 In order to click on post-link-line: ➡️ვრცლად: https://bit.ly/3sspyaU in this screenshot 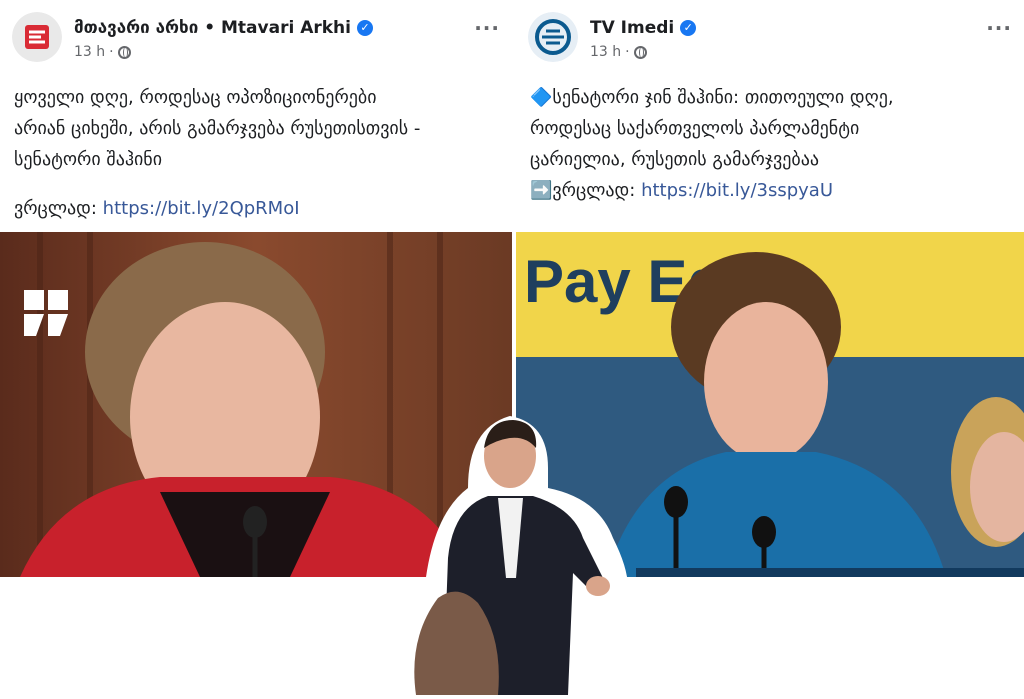, I will do `click(682, 190)`.